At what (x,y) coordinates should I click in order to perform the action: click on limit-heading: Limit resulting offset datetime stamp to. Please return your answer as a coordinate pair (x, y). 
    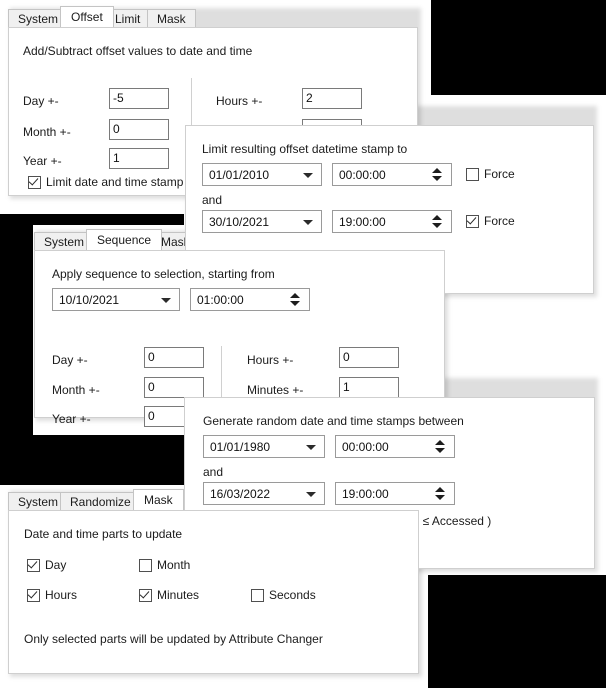
    Looking at the image, I should click on (305, 149).